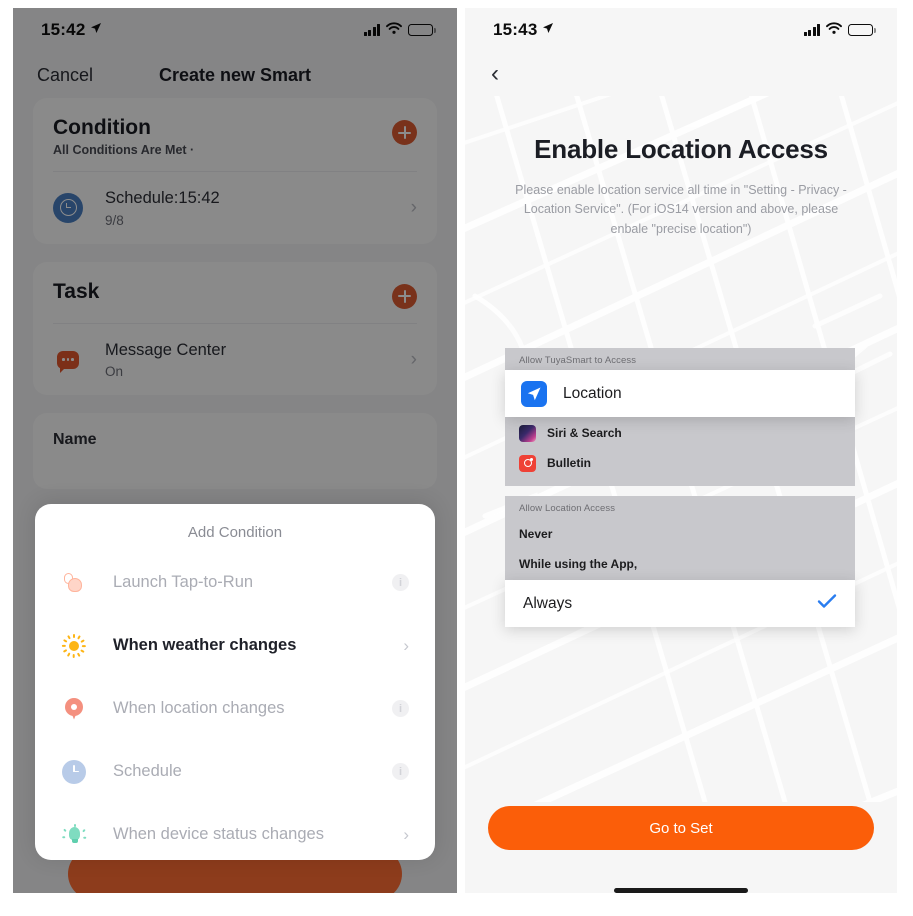 The image size is (913, 916). I want to click on mock-row-siri-search: Siri & Search, so click(680, 433).